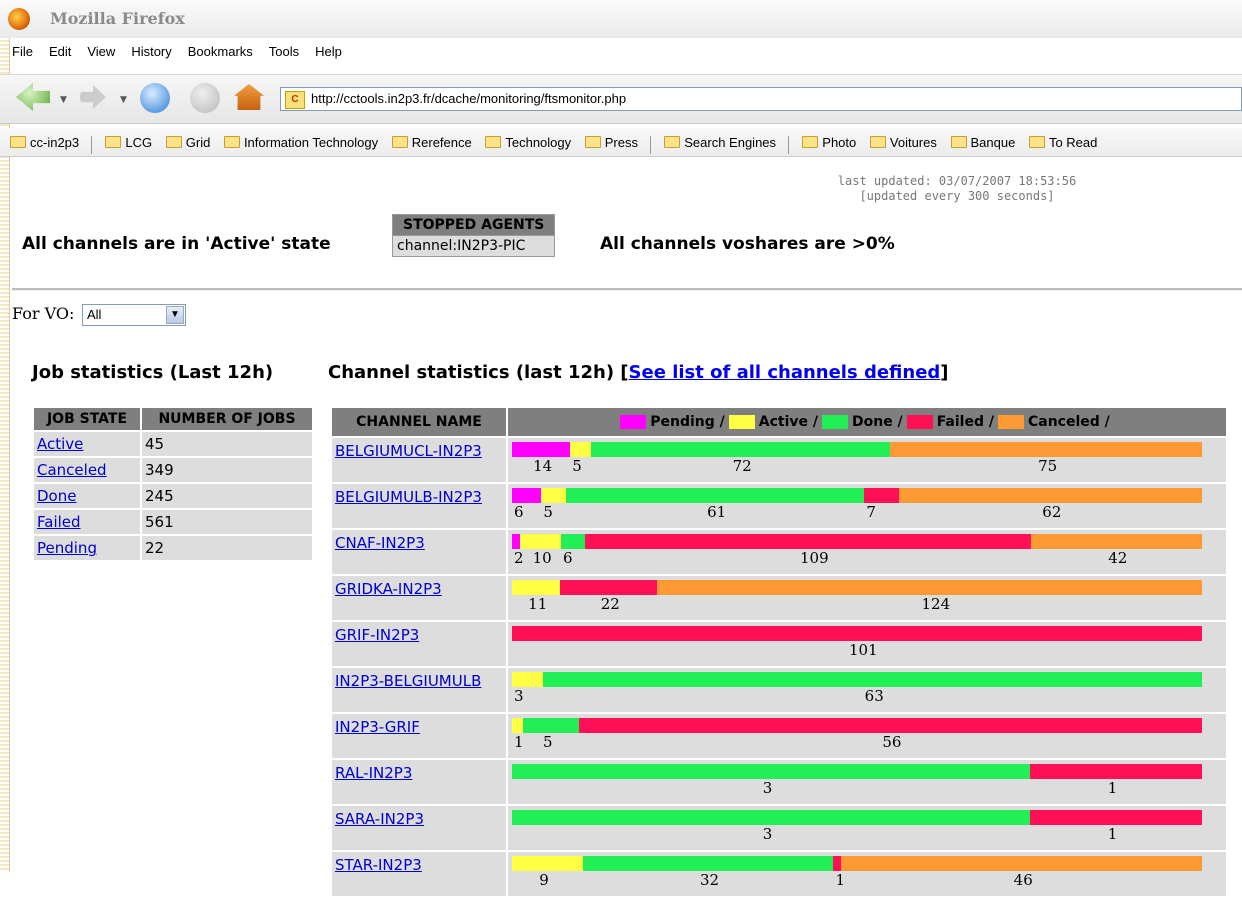 Image resolution: width=1242 pixels, height=898 pixels. What do you see at coordinates (544, 880) in the screenshot?
I see `bar-value-label: 9` at bounding box center [544, 880].